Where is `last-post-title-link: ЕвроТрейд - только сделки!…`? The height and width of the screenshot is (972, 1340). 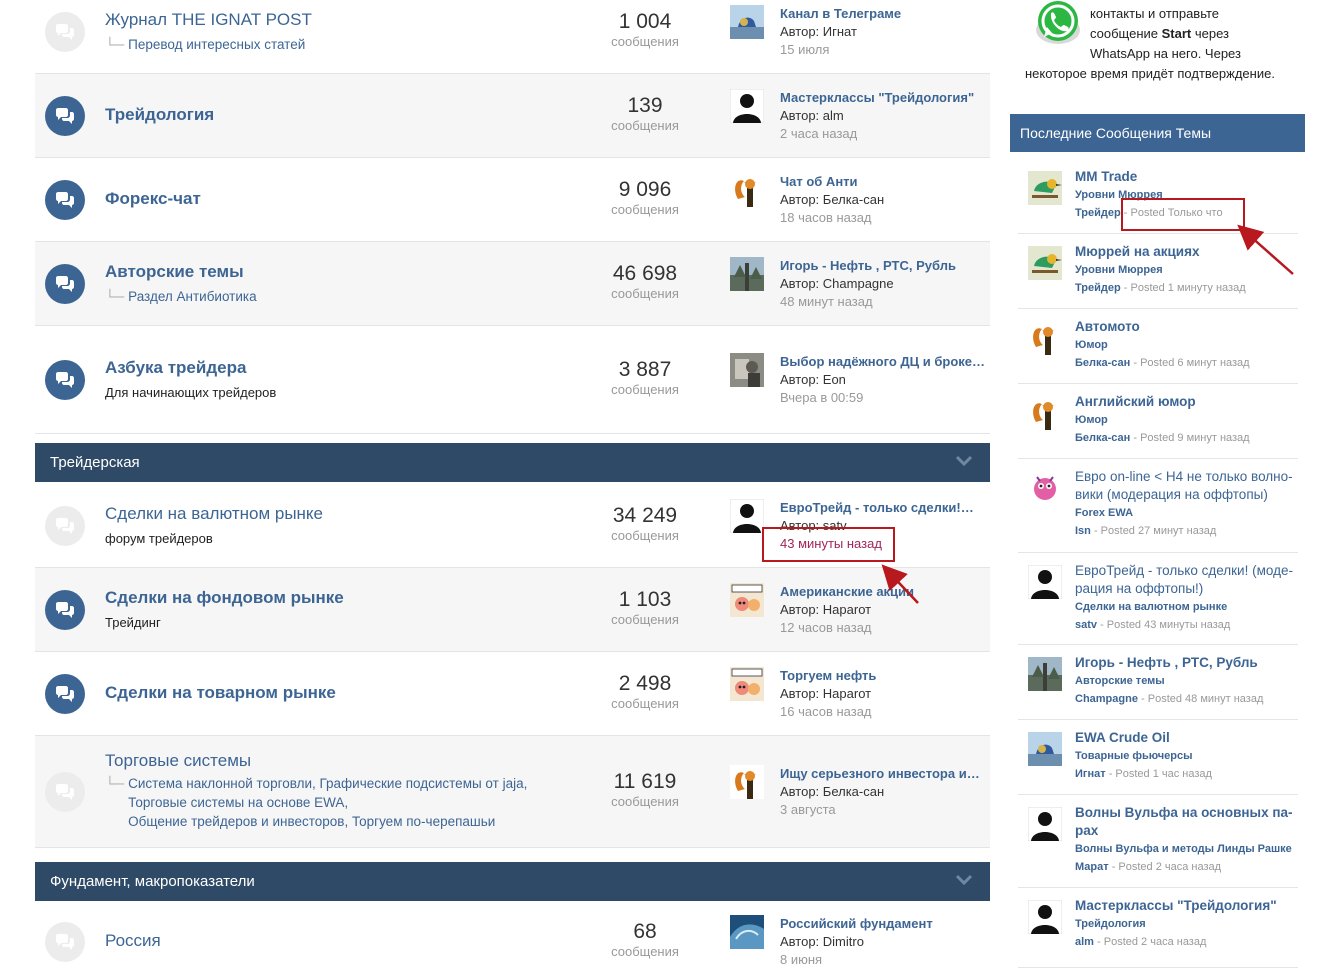
last-post-title-link: ЕвроТрейд - только сделки!… is located at coordinates (882, 508).